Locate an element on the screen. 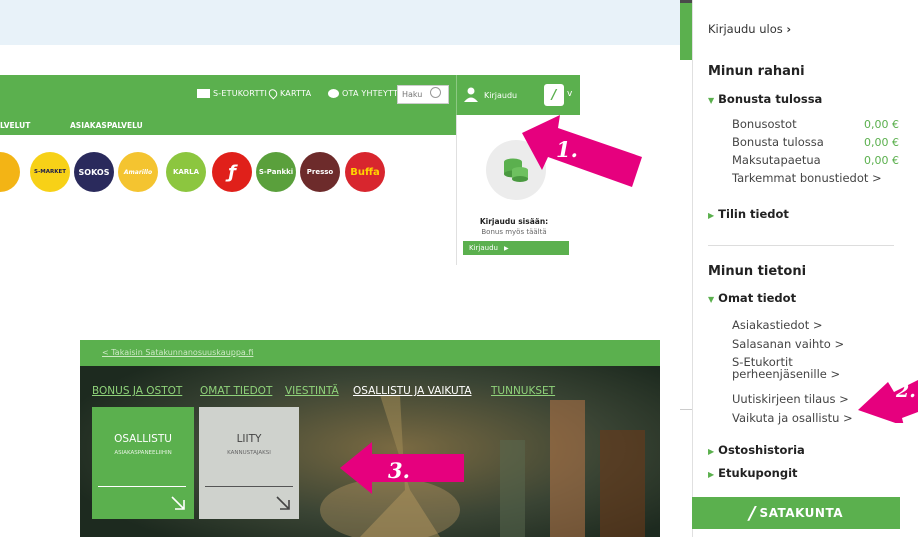  sokos-logo: SOKOS is located at coordinates (94, 172).